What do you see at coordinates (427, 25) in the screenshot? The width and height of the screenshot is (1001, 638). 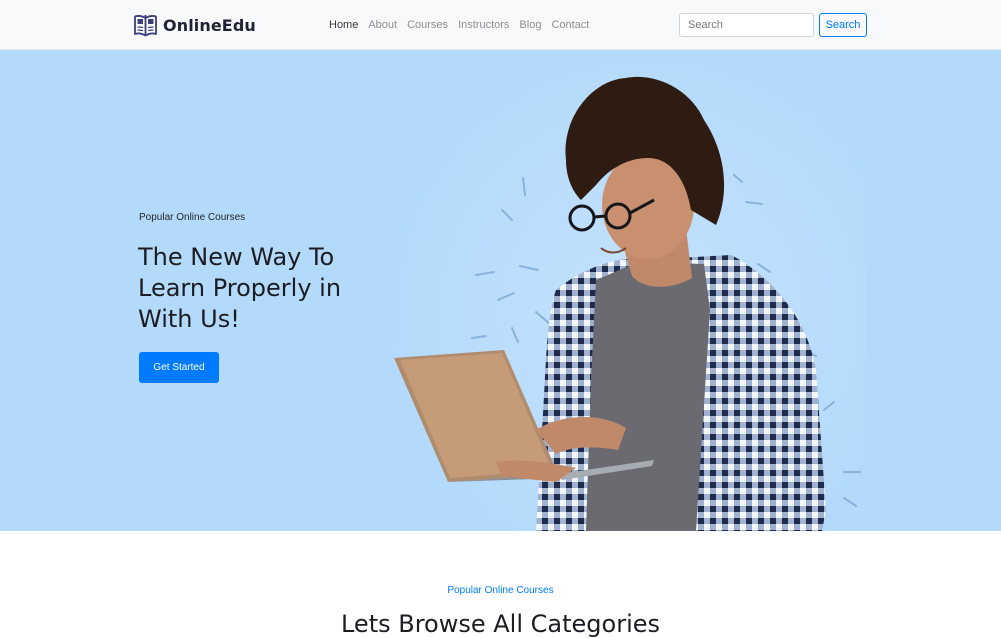 I see `nav-link-courses: Courses` at bounding box center [427, 25].